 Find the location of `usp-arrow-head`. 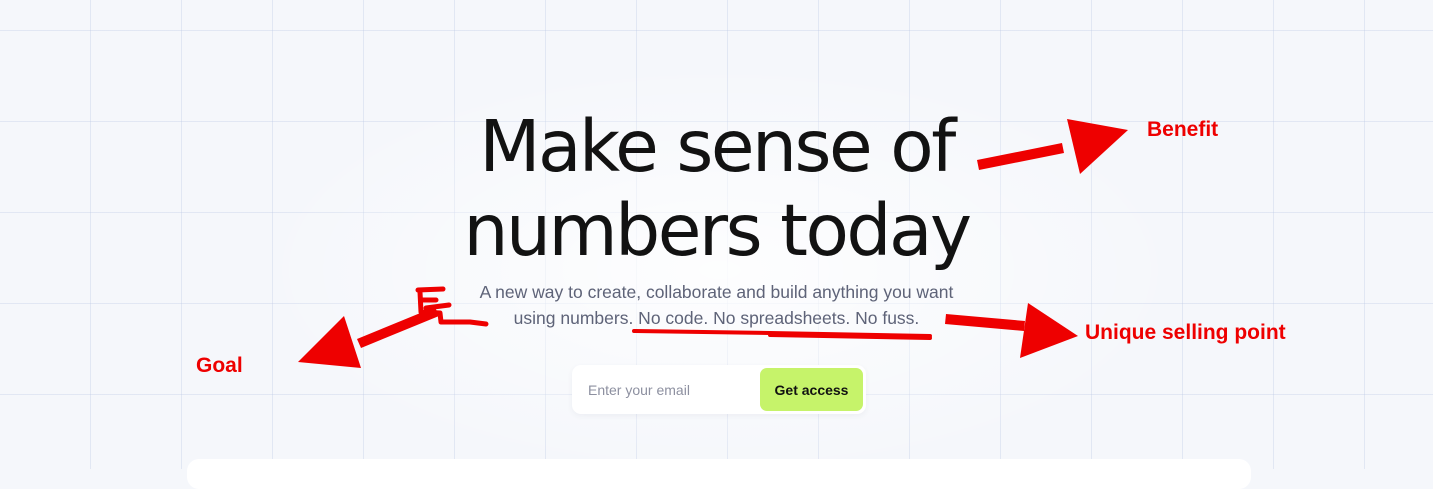

usp-arrow-head is located at coordinates (1049, 330).